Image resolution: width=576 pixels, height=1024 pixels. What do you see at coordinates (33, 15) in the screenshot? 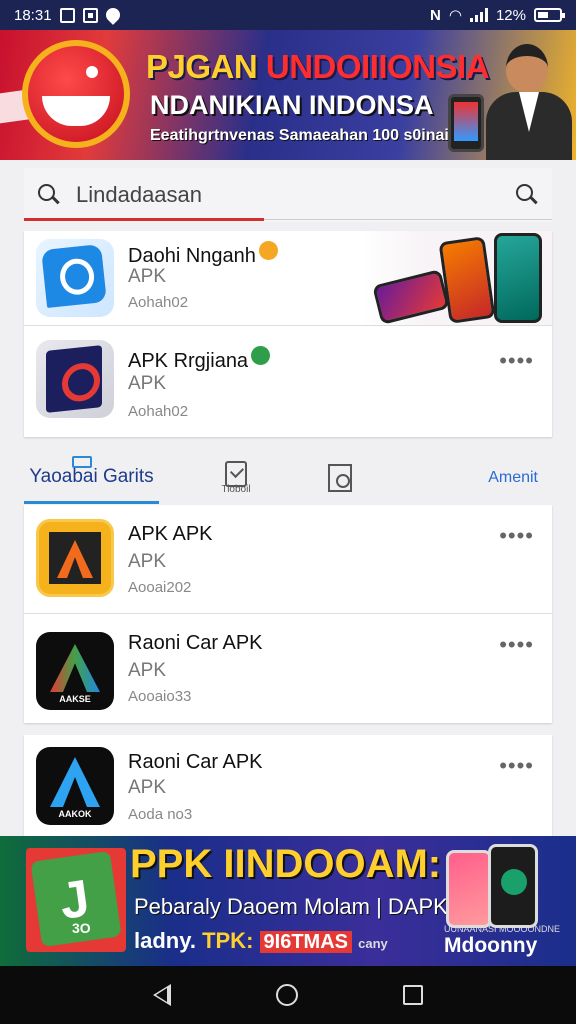
I see `status-time: 18:31` at bounding box center [33, 15].